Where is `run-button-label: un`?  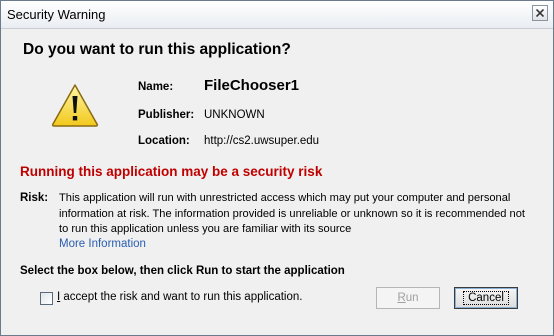 run-button-label: un is located at coordinates (412, 298).